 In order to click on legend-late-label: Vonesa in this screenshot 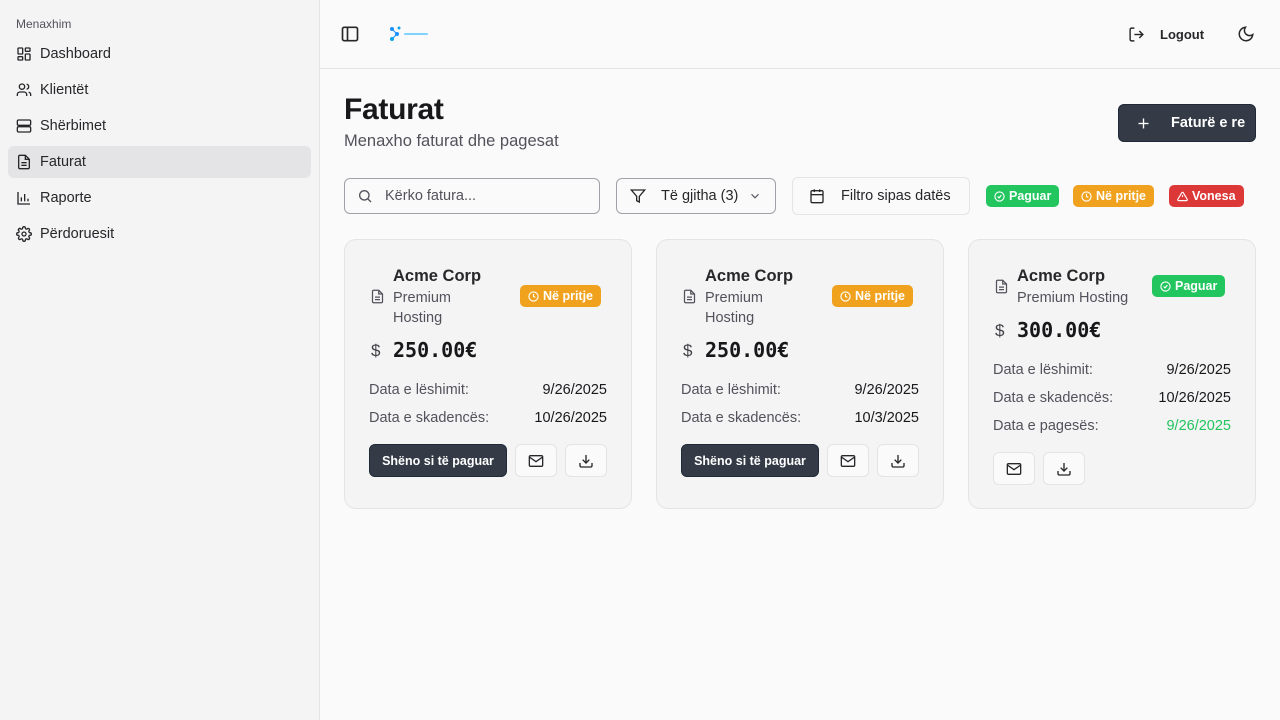, I will do `click(1214, 196)`.